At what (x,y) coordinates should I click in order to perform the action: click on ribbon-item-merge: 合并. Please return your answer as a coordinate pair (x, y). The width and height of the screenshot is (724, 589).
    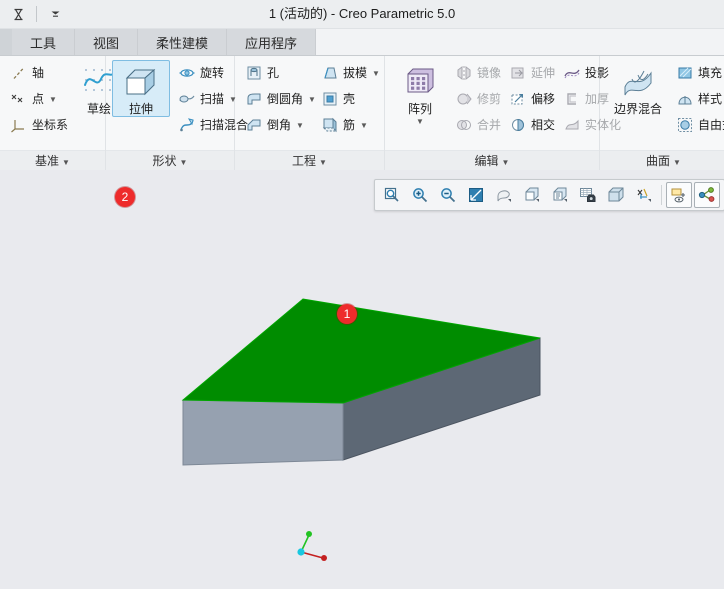
    Looking at the image, I should click on (478, 125).